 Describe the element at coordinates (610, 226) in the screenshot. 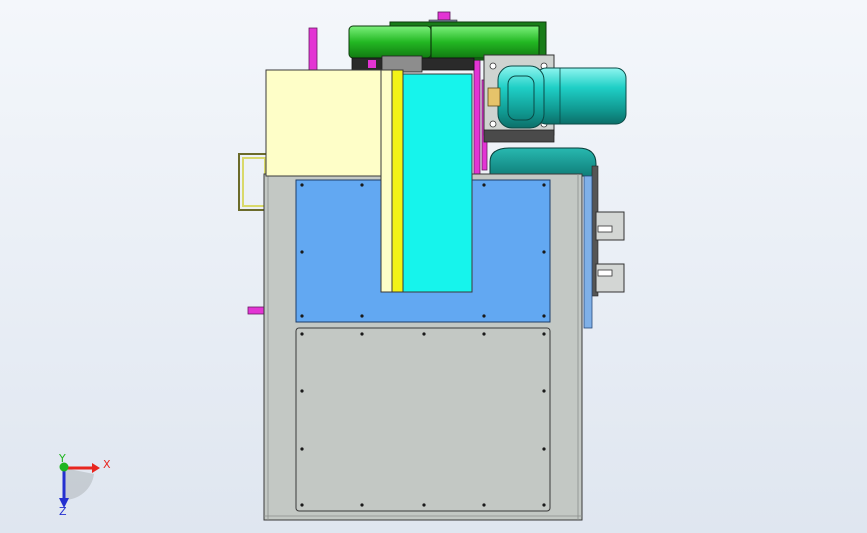

I see `right-lug-top` at that location.